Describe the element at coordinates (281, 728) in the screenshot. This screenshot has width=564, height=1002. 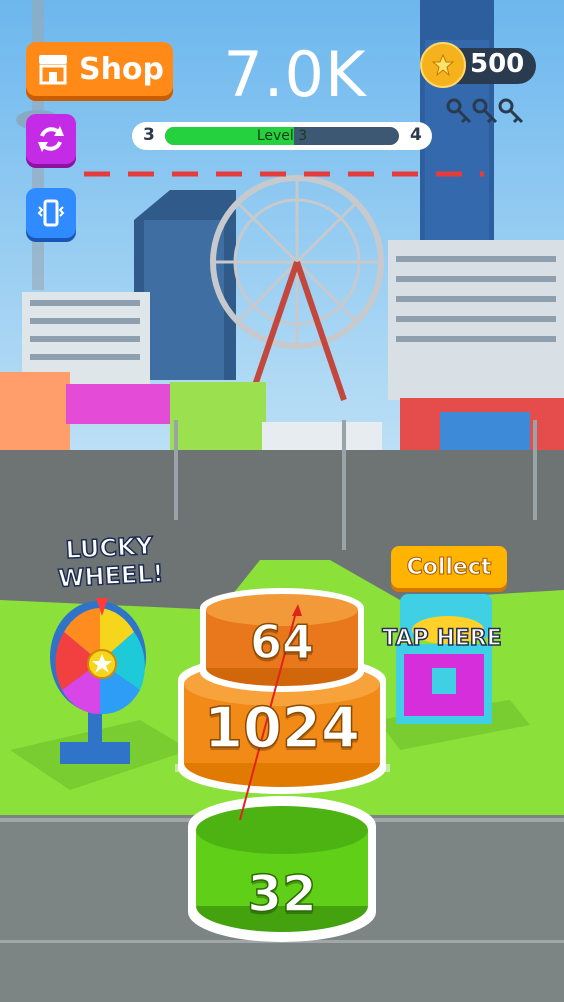
I see `block-1024-value: 1024` at that location.